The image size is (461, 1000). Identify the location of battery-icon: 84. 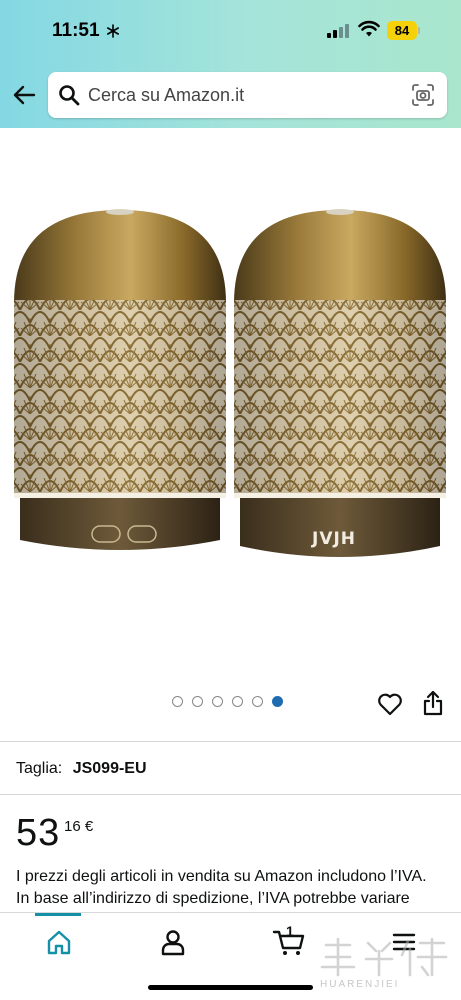
(403, 30).